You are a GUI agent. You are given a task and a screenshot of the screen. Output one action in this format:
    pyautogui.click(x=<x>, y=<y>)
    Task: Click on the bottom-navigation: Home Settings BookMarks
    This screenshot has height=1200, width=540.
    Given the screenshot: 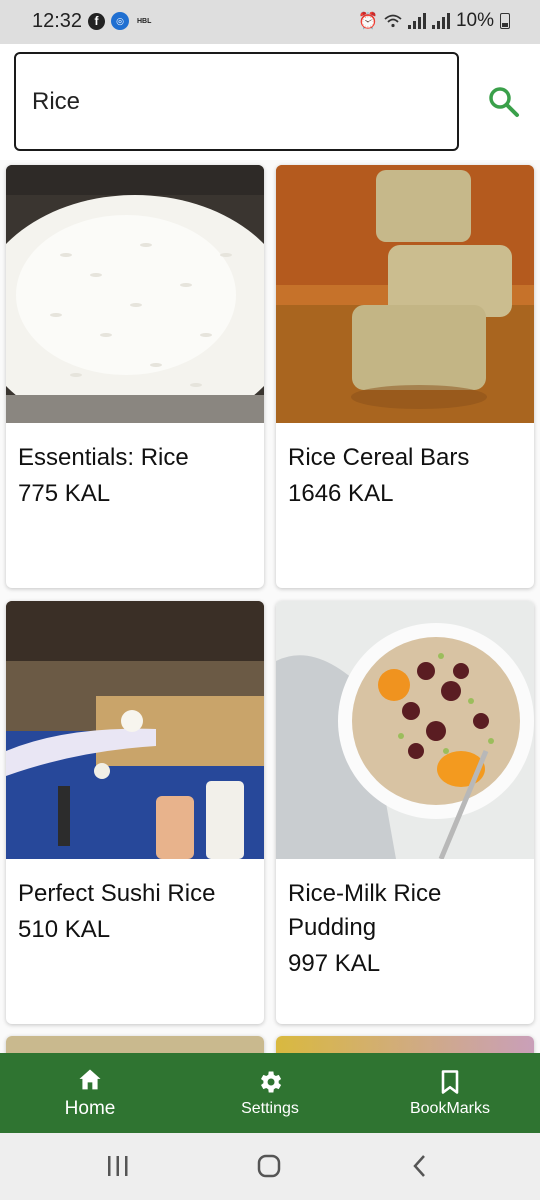 What is the action you would take?
    pyautogui.click(x=270, y=1093)
    